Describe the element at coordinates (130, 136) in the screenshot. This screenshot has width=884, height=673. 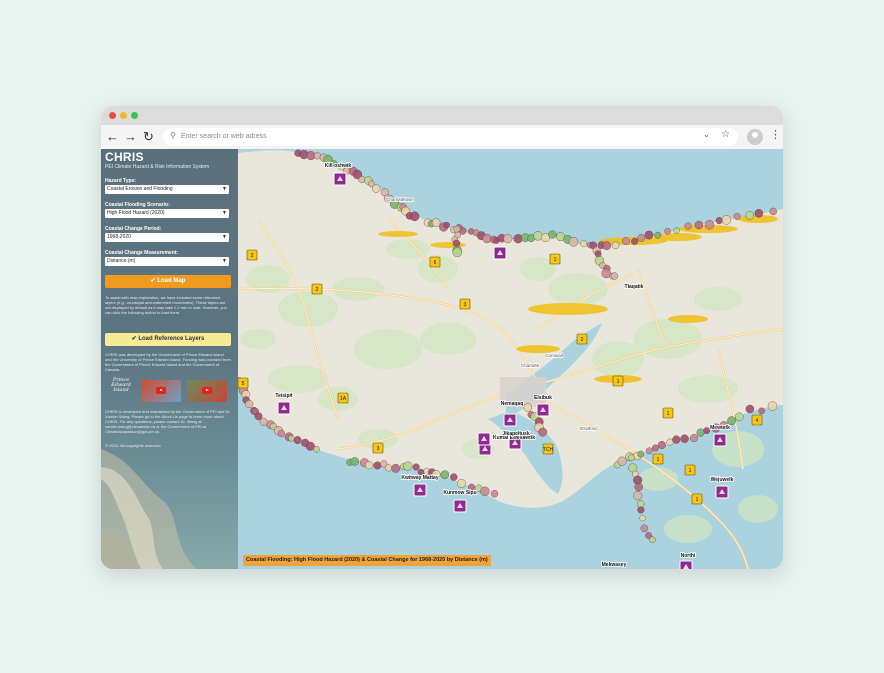
I see `forward-button: →` at that location.